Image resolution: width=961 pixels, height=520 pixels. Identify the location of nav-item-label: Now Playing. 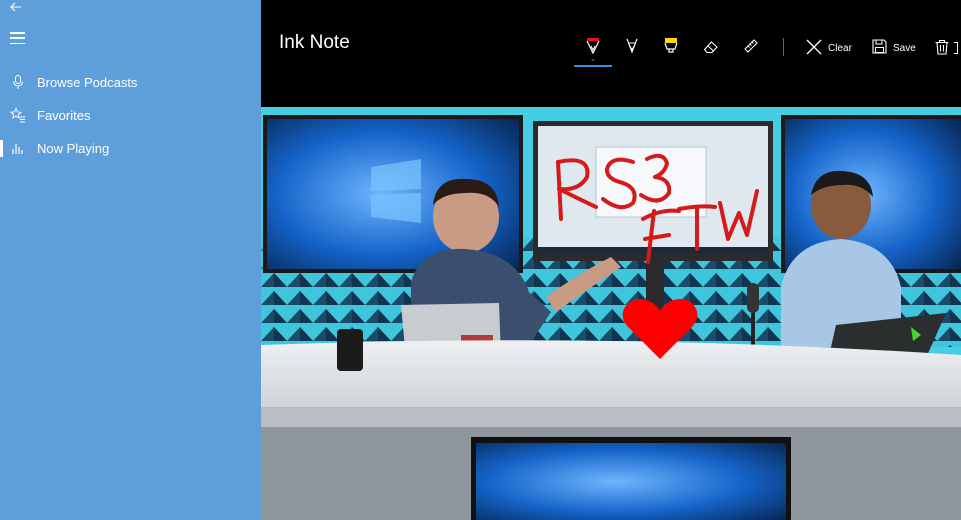
(73, 148).